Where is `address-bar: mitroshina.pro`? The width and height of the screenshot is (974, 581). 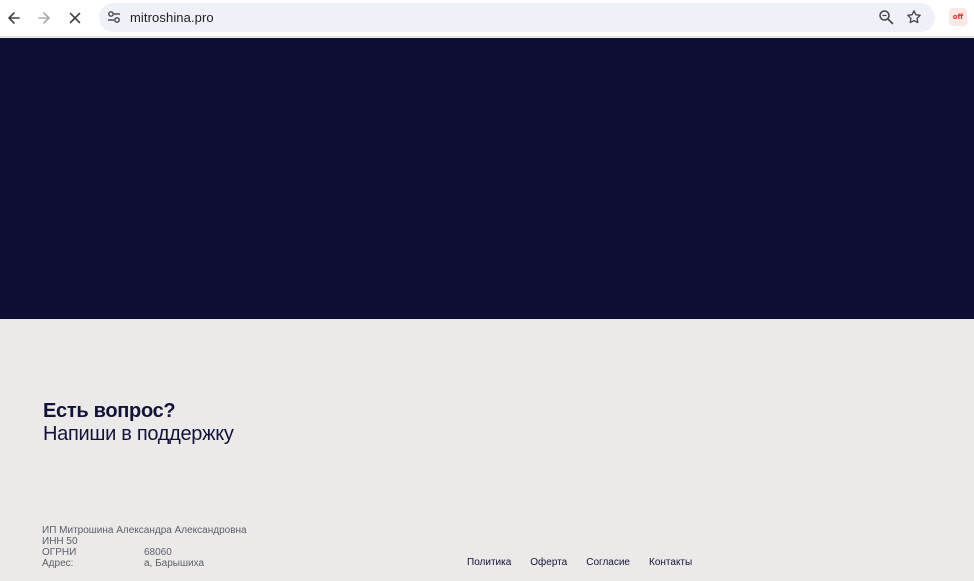 address-bar: mitroshina.pro is located at coordinates (517, 17).